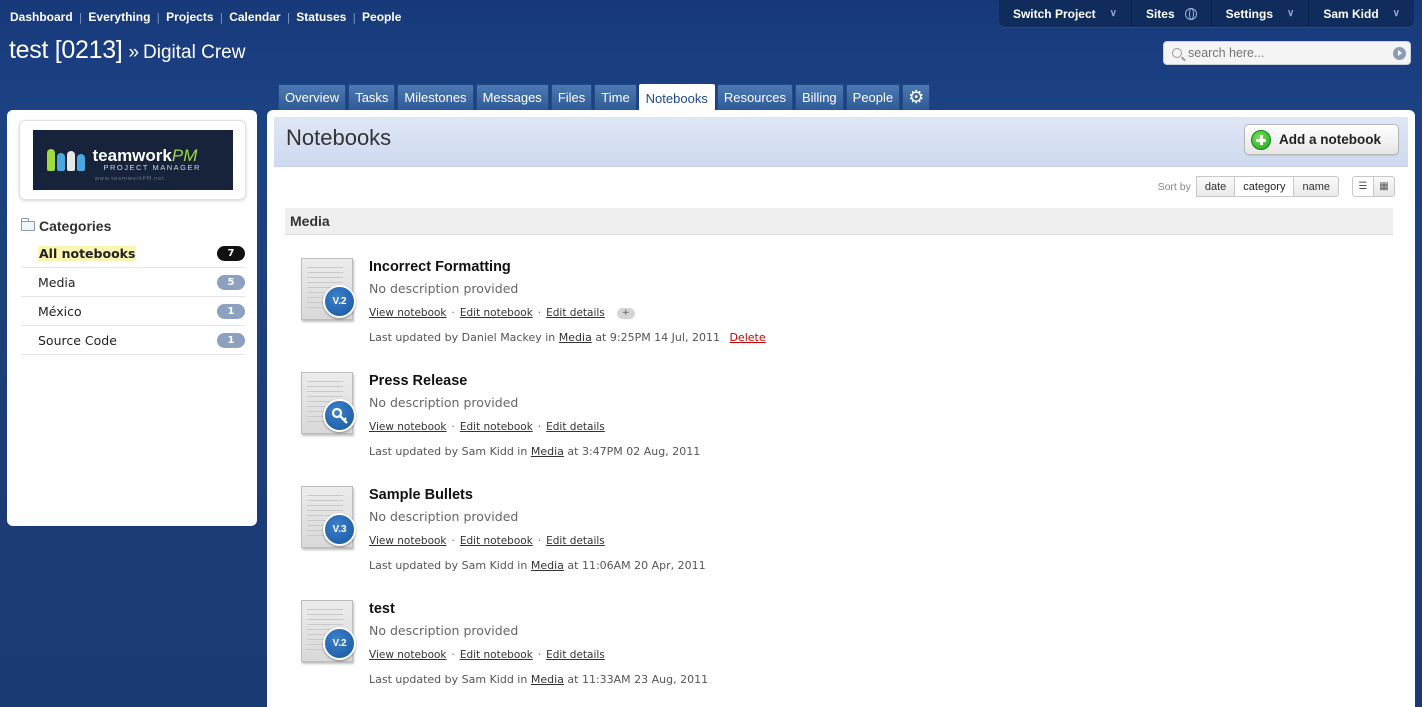 This screenshot has width=1422, height=707. I want to click on key-icon, so click(339, 415).